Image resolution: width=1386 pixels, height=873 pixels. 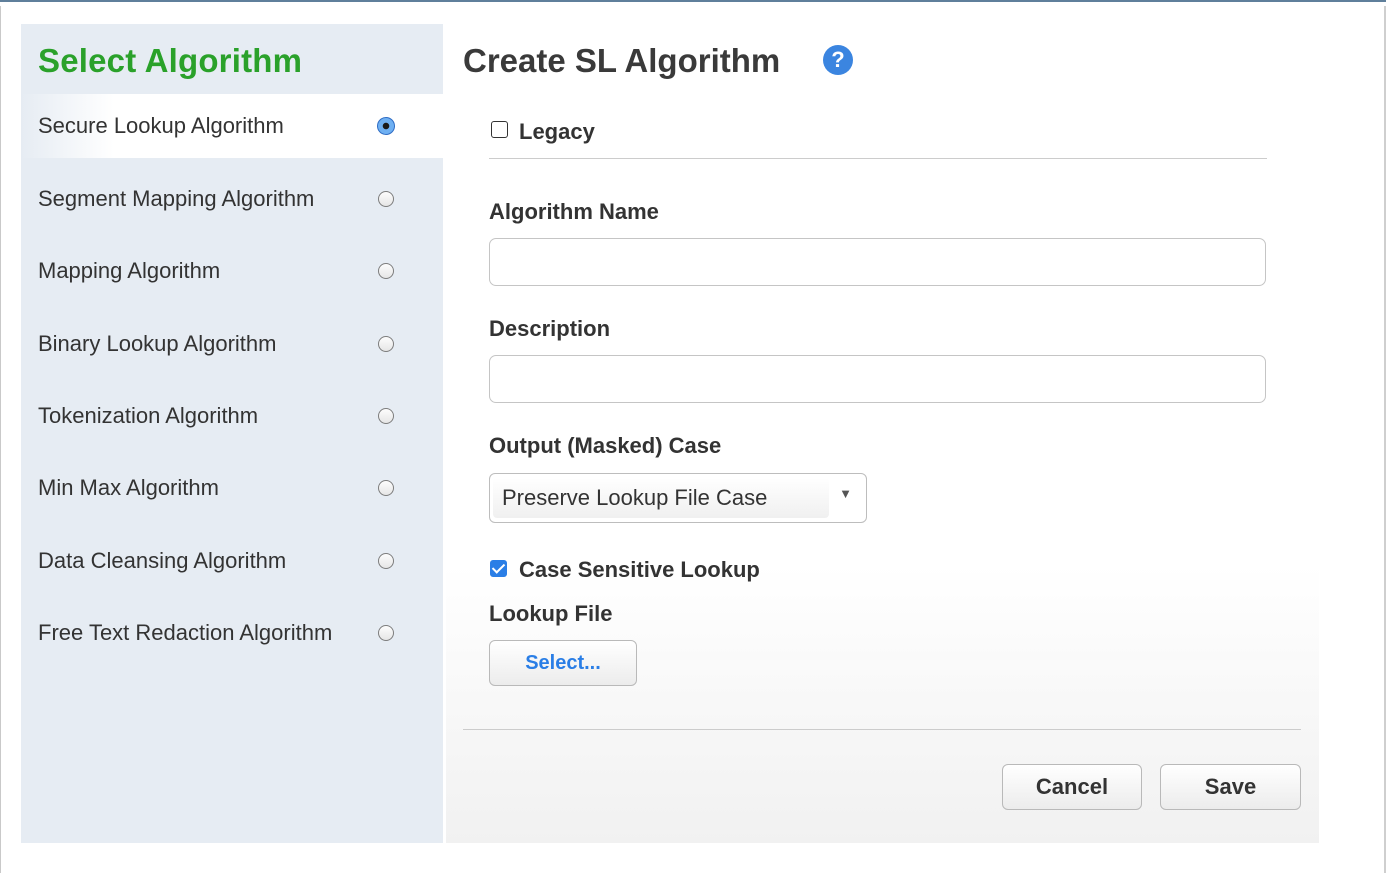 What do you see at coordinates (498, 568) in the screenshot?
I see `case-sensitive-checkbox` at bounding box center [498, 568].